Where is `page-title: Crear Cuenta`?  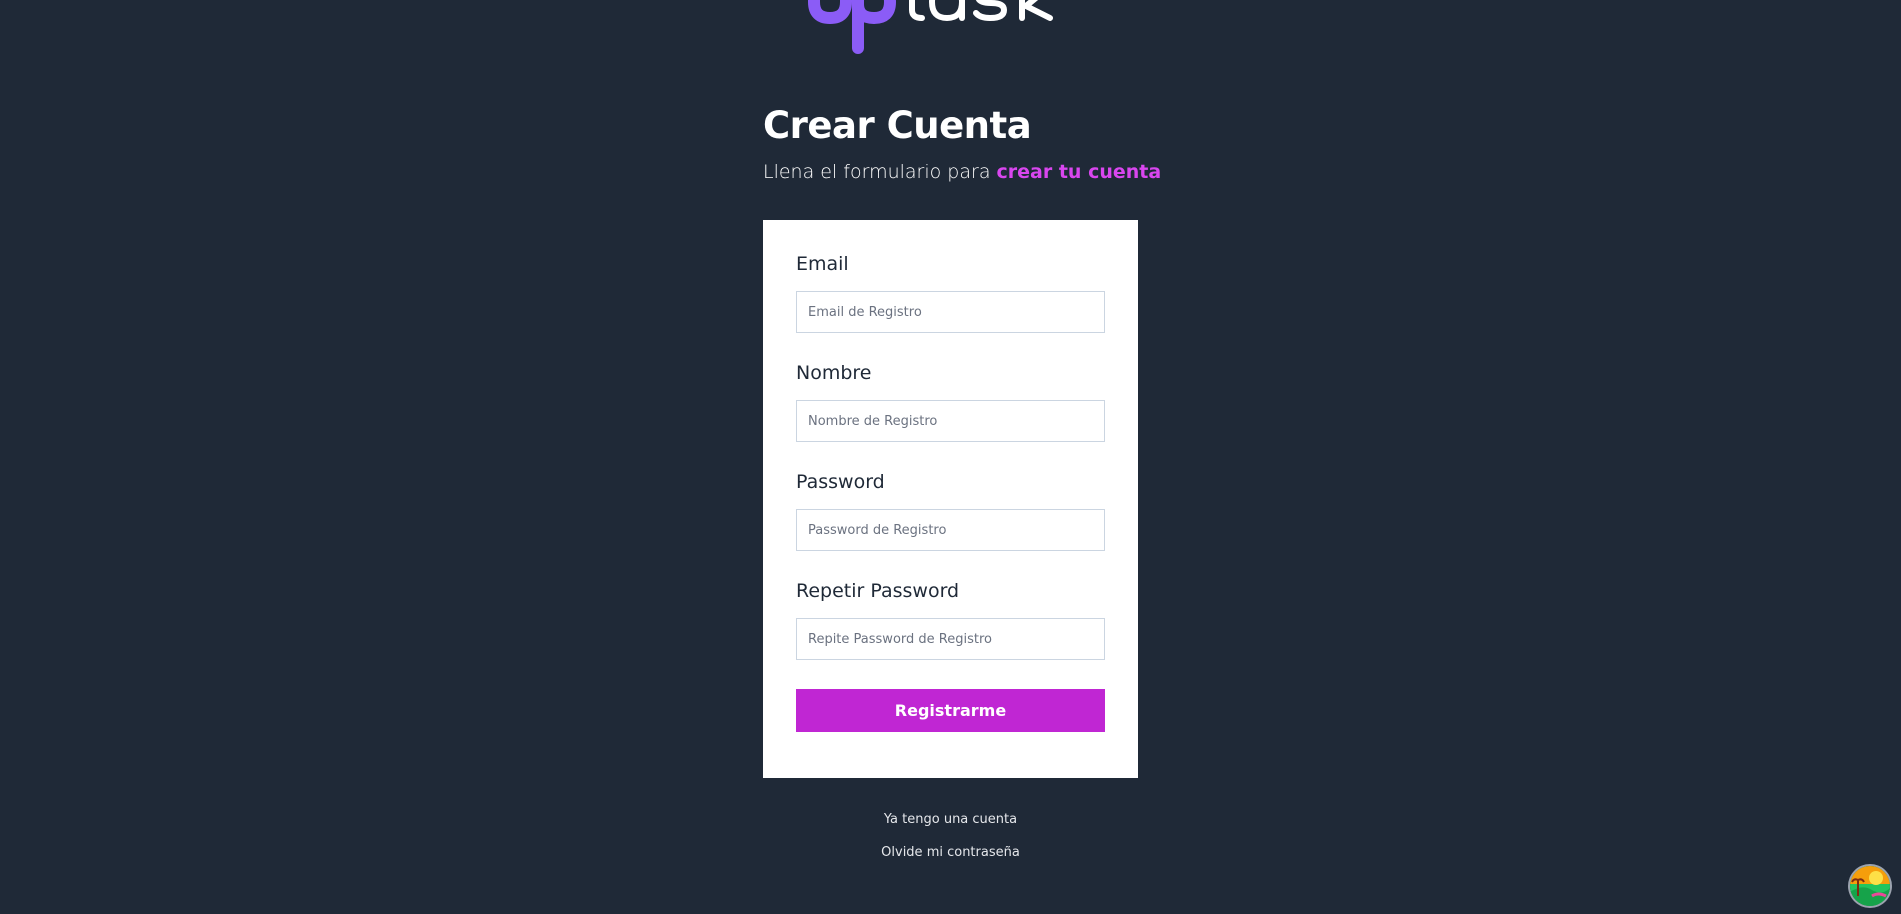
page-title: Crear Cuenta is located at coordinates (897, 125).